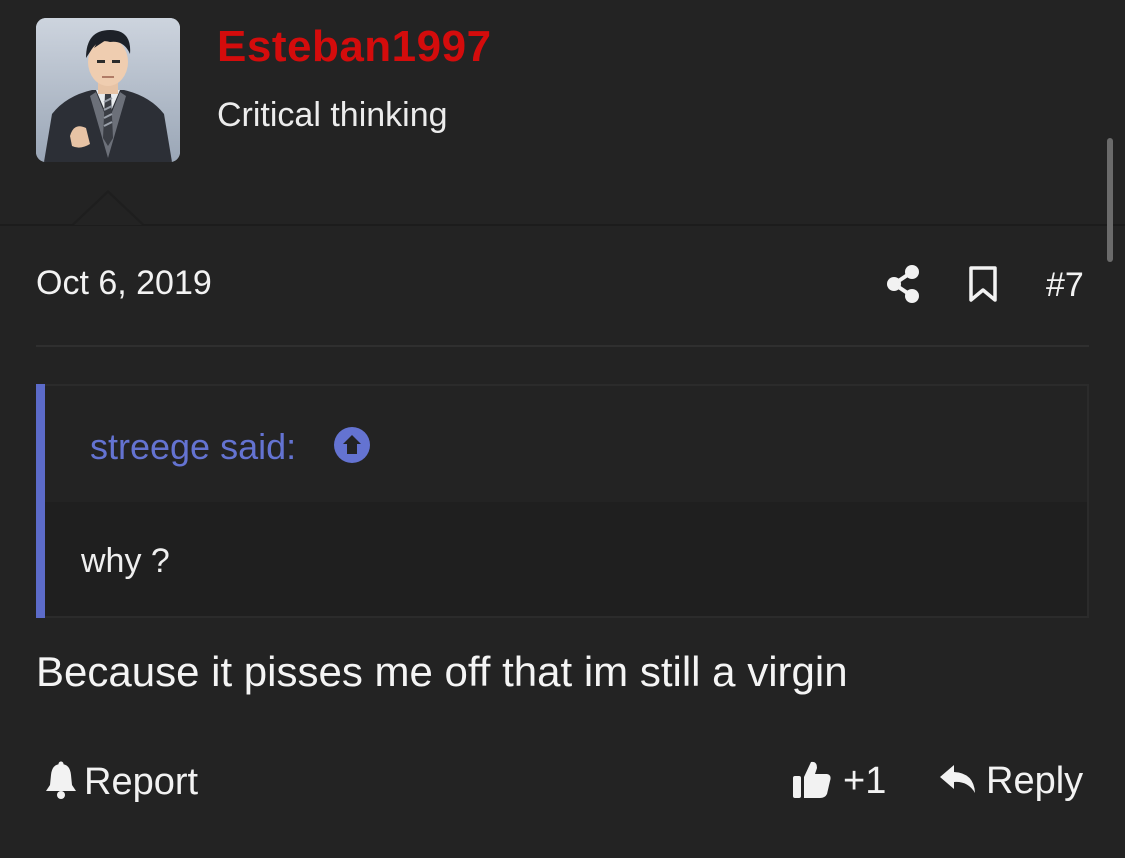  What do you see at coordinates (125, 561) in the screenshot?
I see `quote-text: why ?` at bounding box center [125, 561].